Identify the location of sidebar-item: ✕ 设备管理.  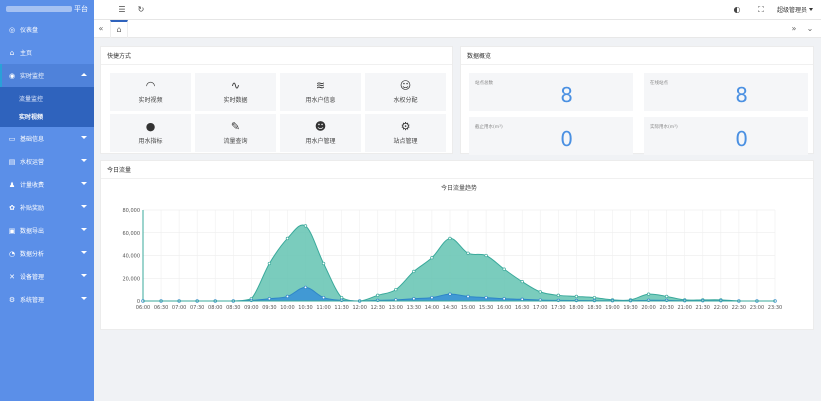
(47, 276).